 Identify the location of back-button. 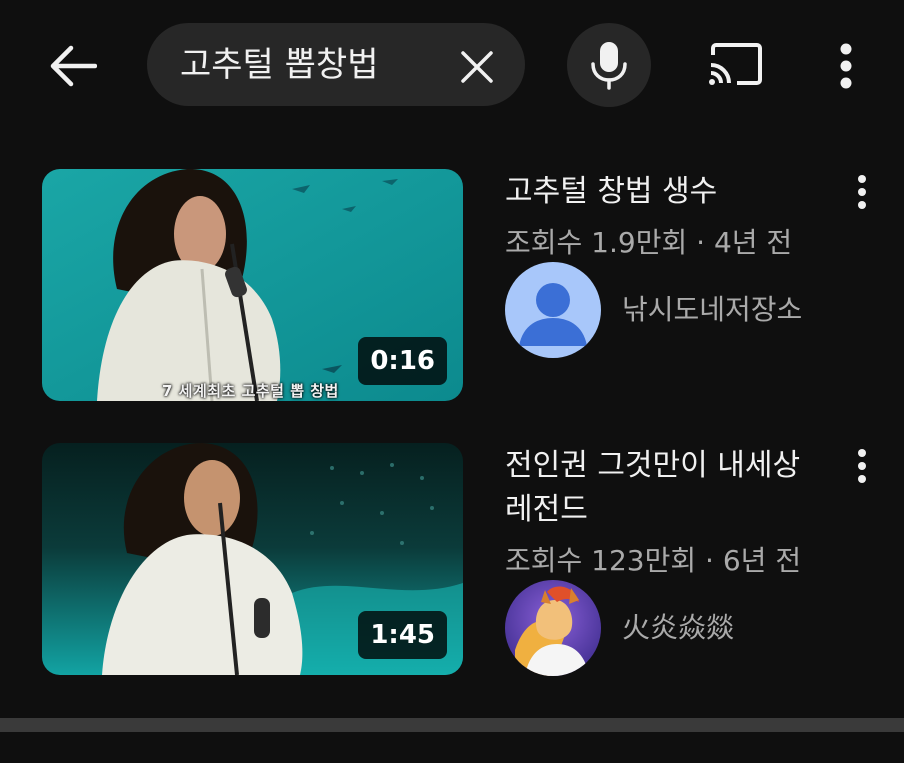
(72, 66).